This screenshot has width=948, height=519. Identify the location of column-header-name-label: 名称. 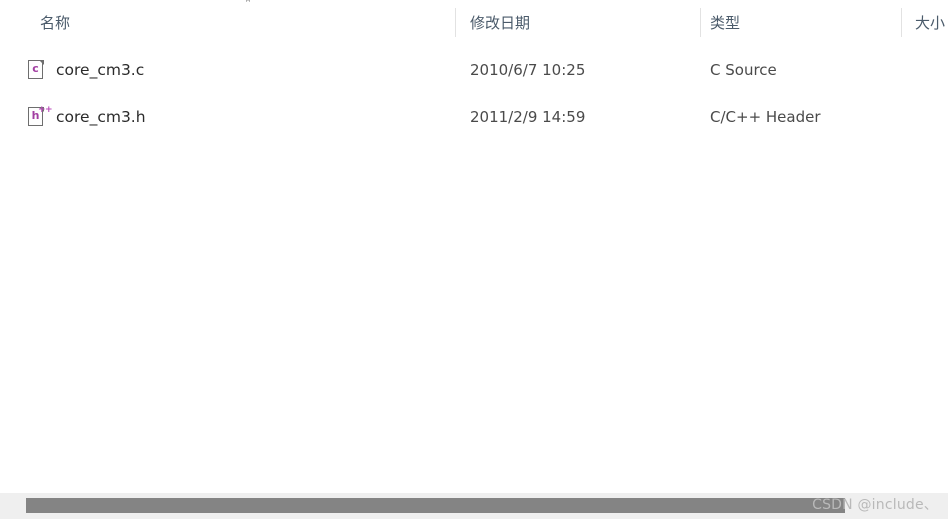
(55, 22).